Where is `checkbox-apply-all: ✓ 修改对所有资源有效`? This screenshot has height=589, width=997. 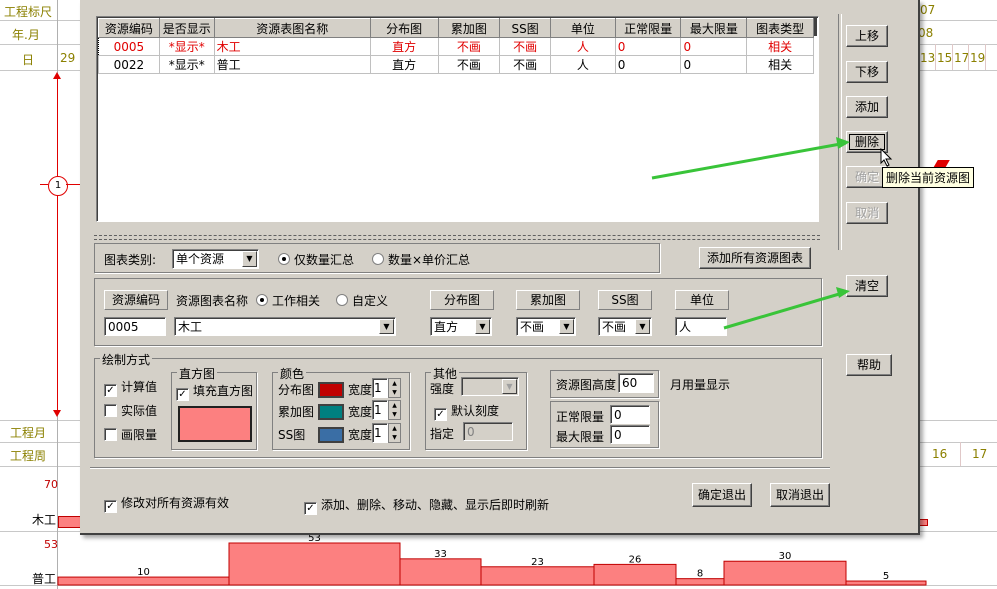
checkbox-apply-all: ✓ 修改对所有资源有效 is located at coordinates (166, 503).